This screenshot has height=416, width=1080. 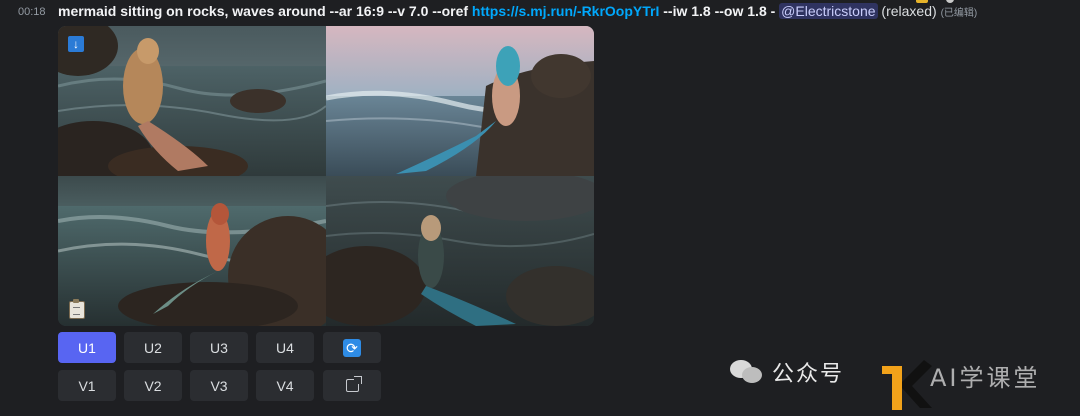 I want to click on variation-button-3: V3, so click(x=219, y=385).